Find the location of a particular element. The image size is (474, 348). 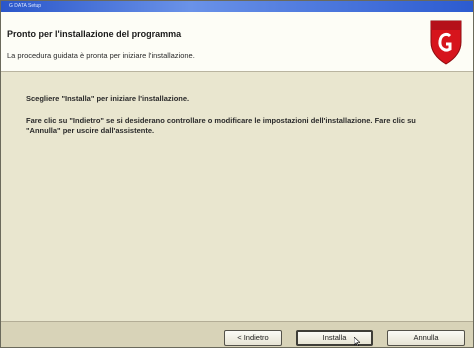

back-button: < Indietro is located at coordinates (253, 338).